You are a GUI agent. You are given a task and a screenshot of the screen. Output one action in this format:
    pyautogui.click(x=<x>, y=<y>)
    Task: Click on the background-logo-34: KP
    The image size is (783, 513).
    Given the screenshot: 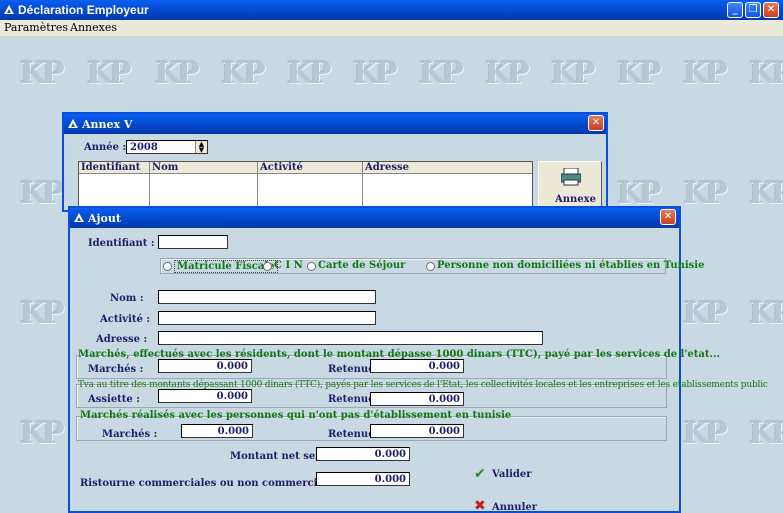 What is the action you would take?
    pyautogui.click(x=705, y=313)
    